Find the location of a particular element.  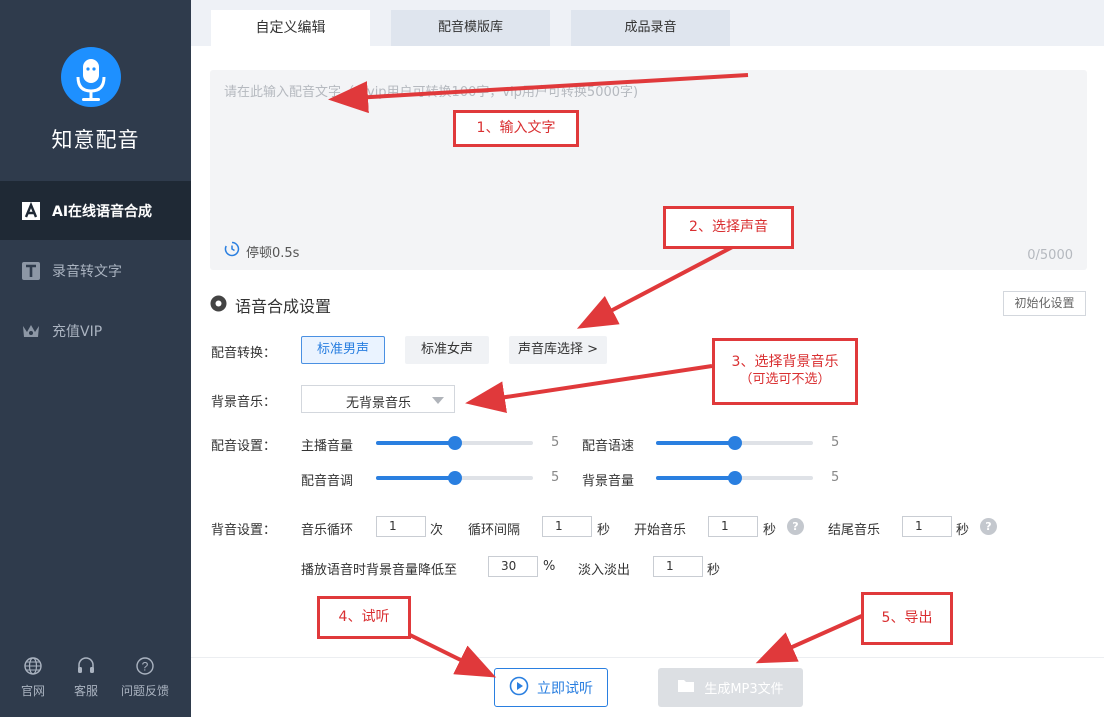

speed-value: 5 is located at coordinates (835, 442).